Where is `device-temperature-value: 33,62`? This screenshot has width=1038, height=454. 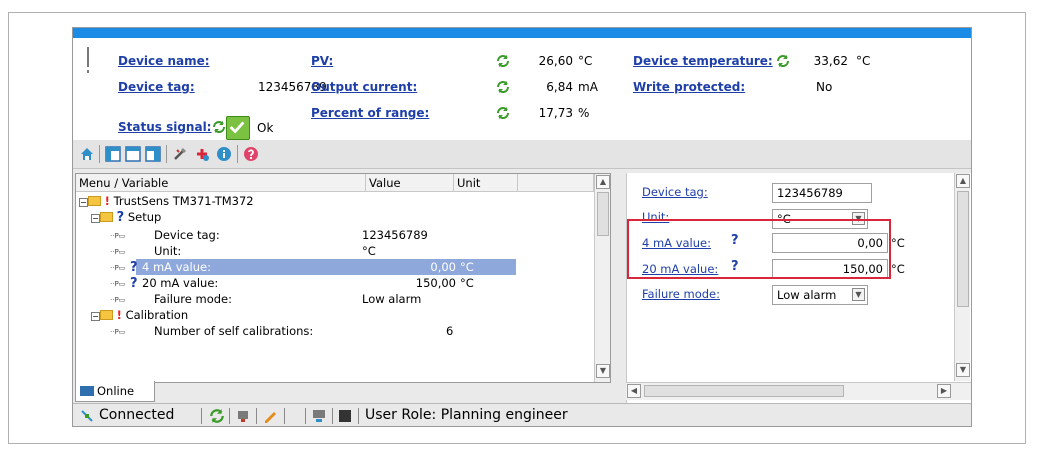 device-temperature-value: 33,62 is located at coordinates (830, 61).